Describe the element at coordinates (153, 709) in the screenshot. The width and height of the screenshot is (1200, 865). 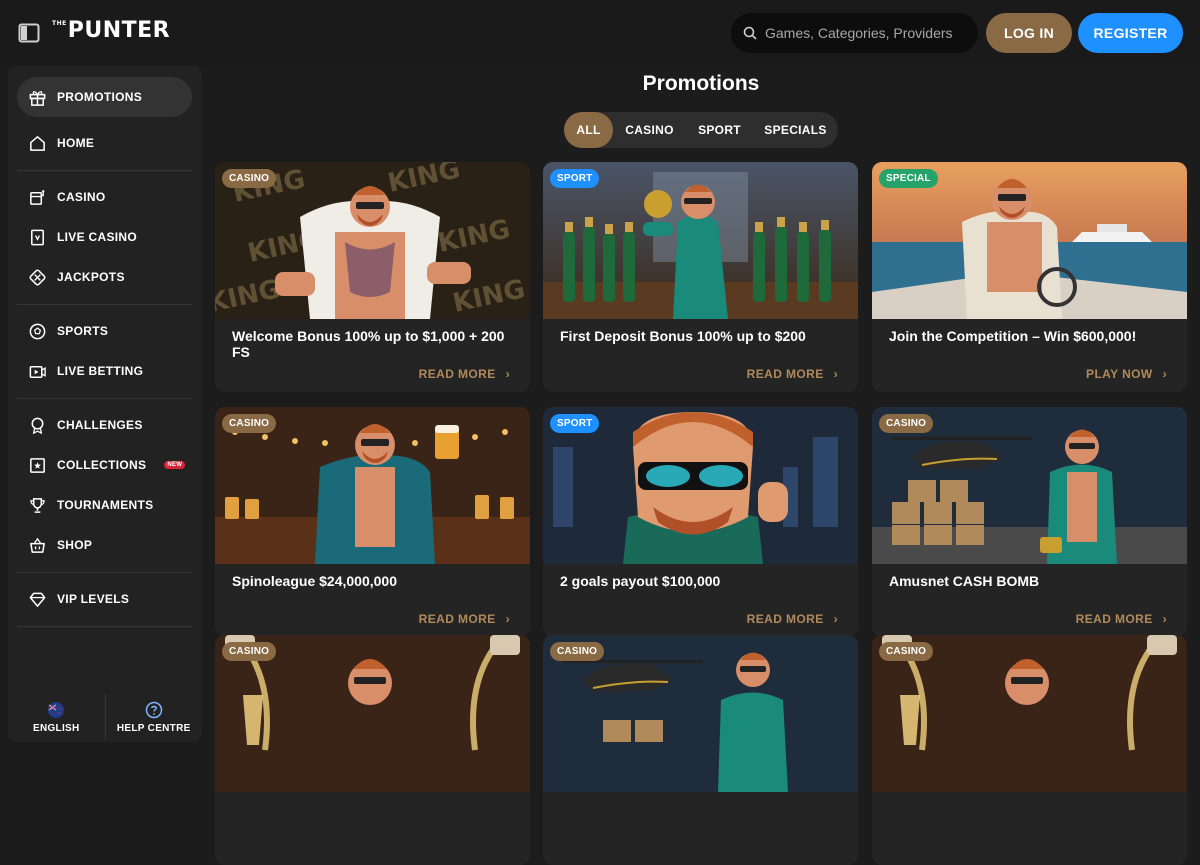
I see `help-icon` at that location.